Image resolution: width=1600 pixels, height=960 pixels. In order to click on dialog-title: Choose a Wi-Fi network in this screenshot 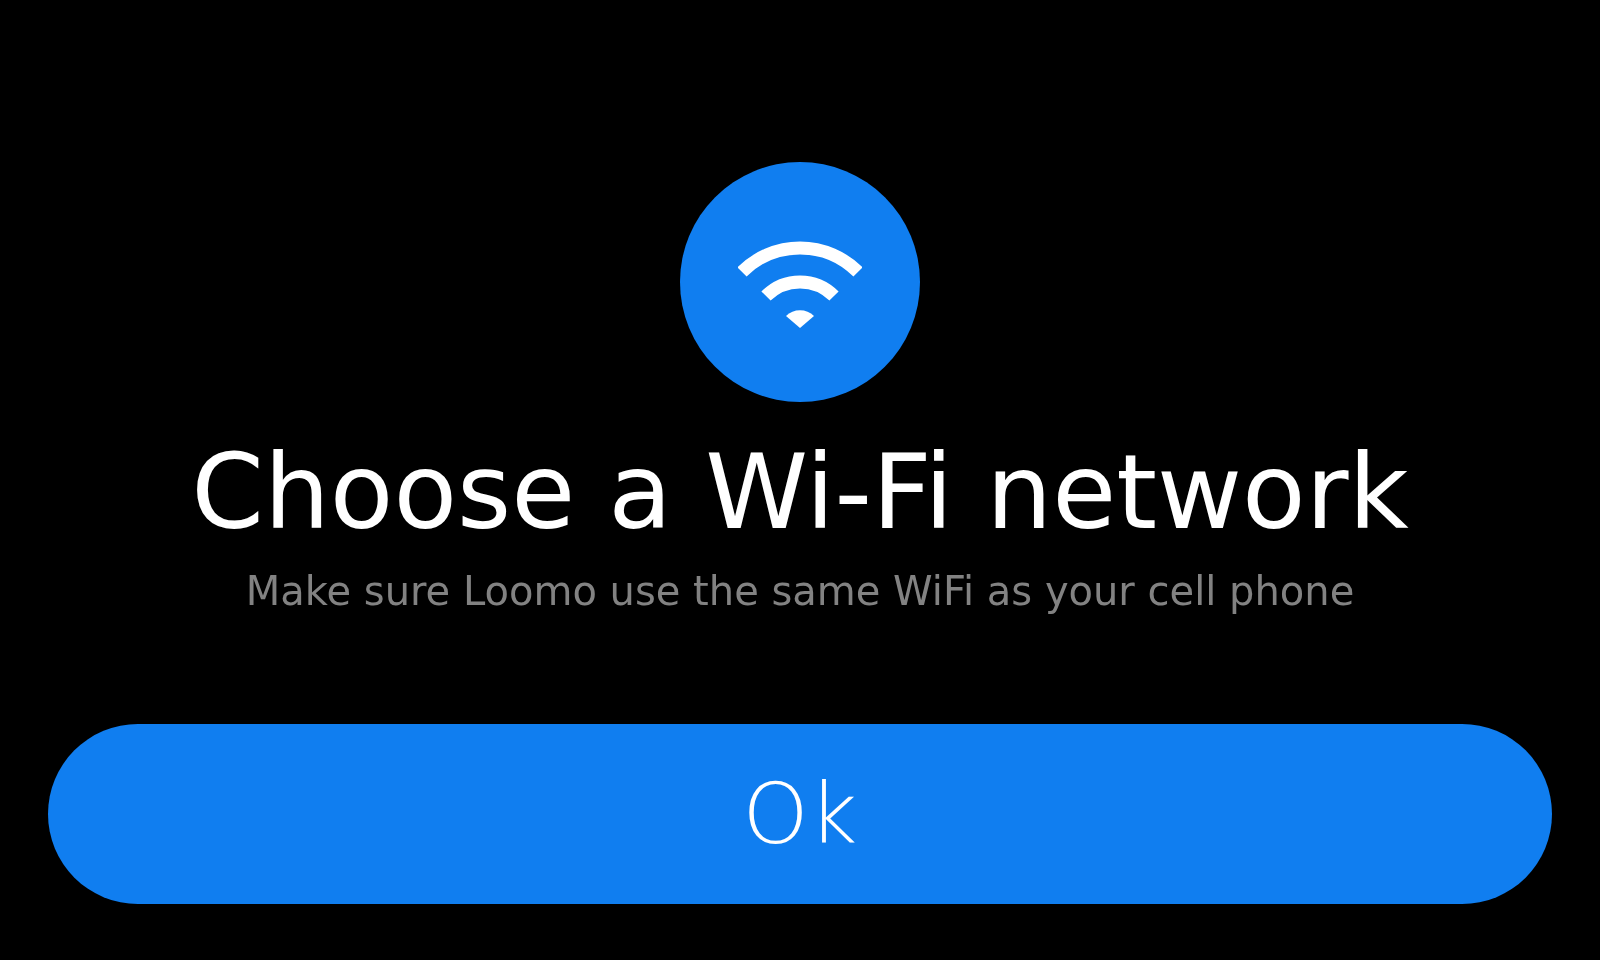, I will do `click(800, 492)`.